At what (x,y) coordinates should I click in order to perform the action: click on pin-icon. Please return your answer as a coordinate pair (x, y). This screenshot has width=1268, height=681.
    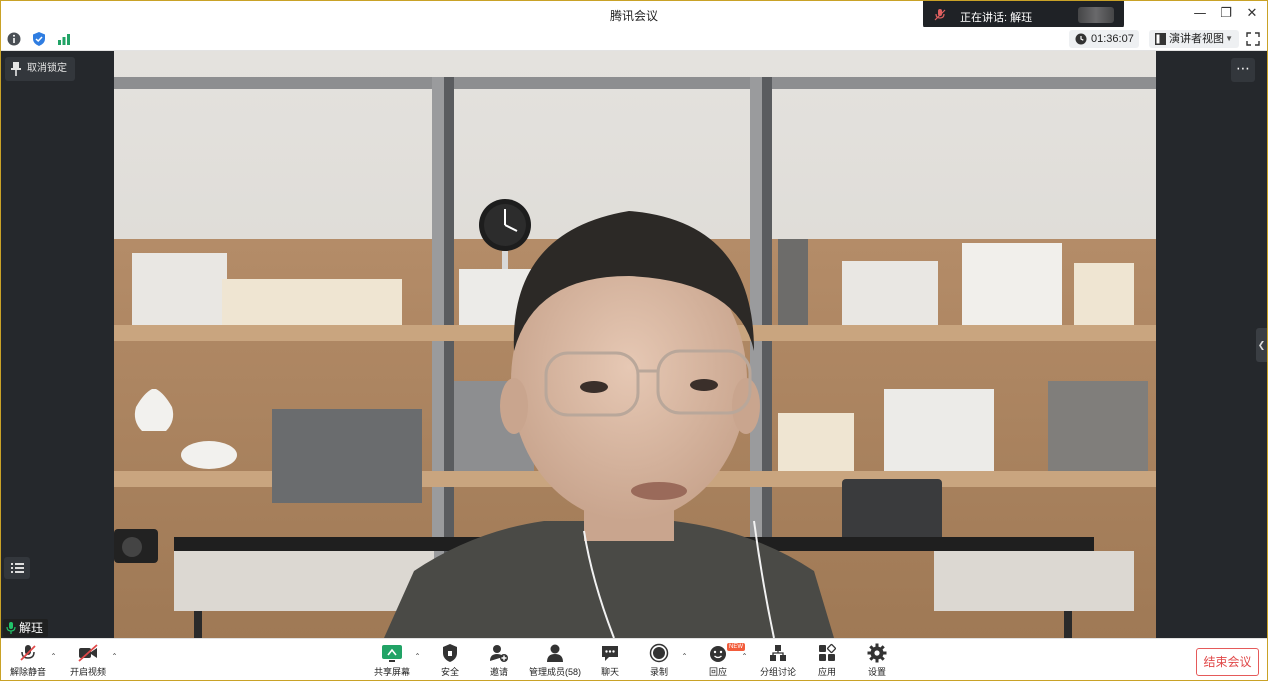
    Looking at the image, I should click on (16, 69).